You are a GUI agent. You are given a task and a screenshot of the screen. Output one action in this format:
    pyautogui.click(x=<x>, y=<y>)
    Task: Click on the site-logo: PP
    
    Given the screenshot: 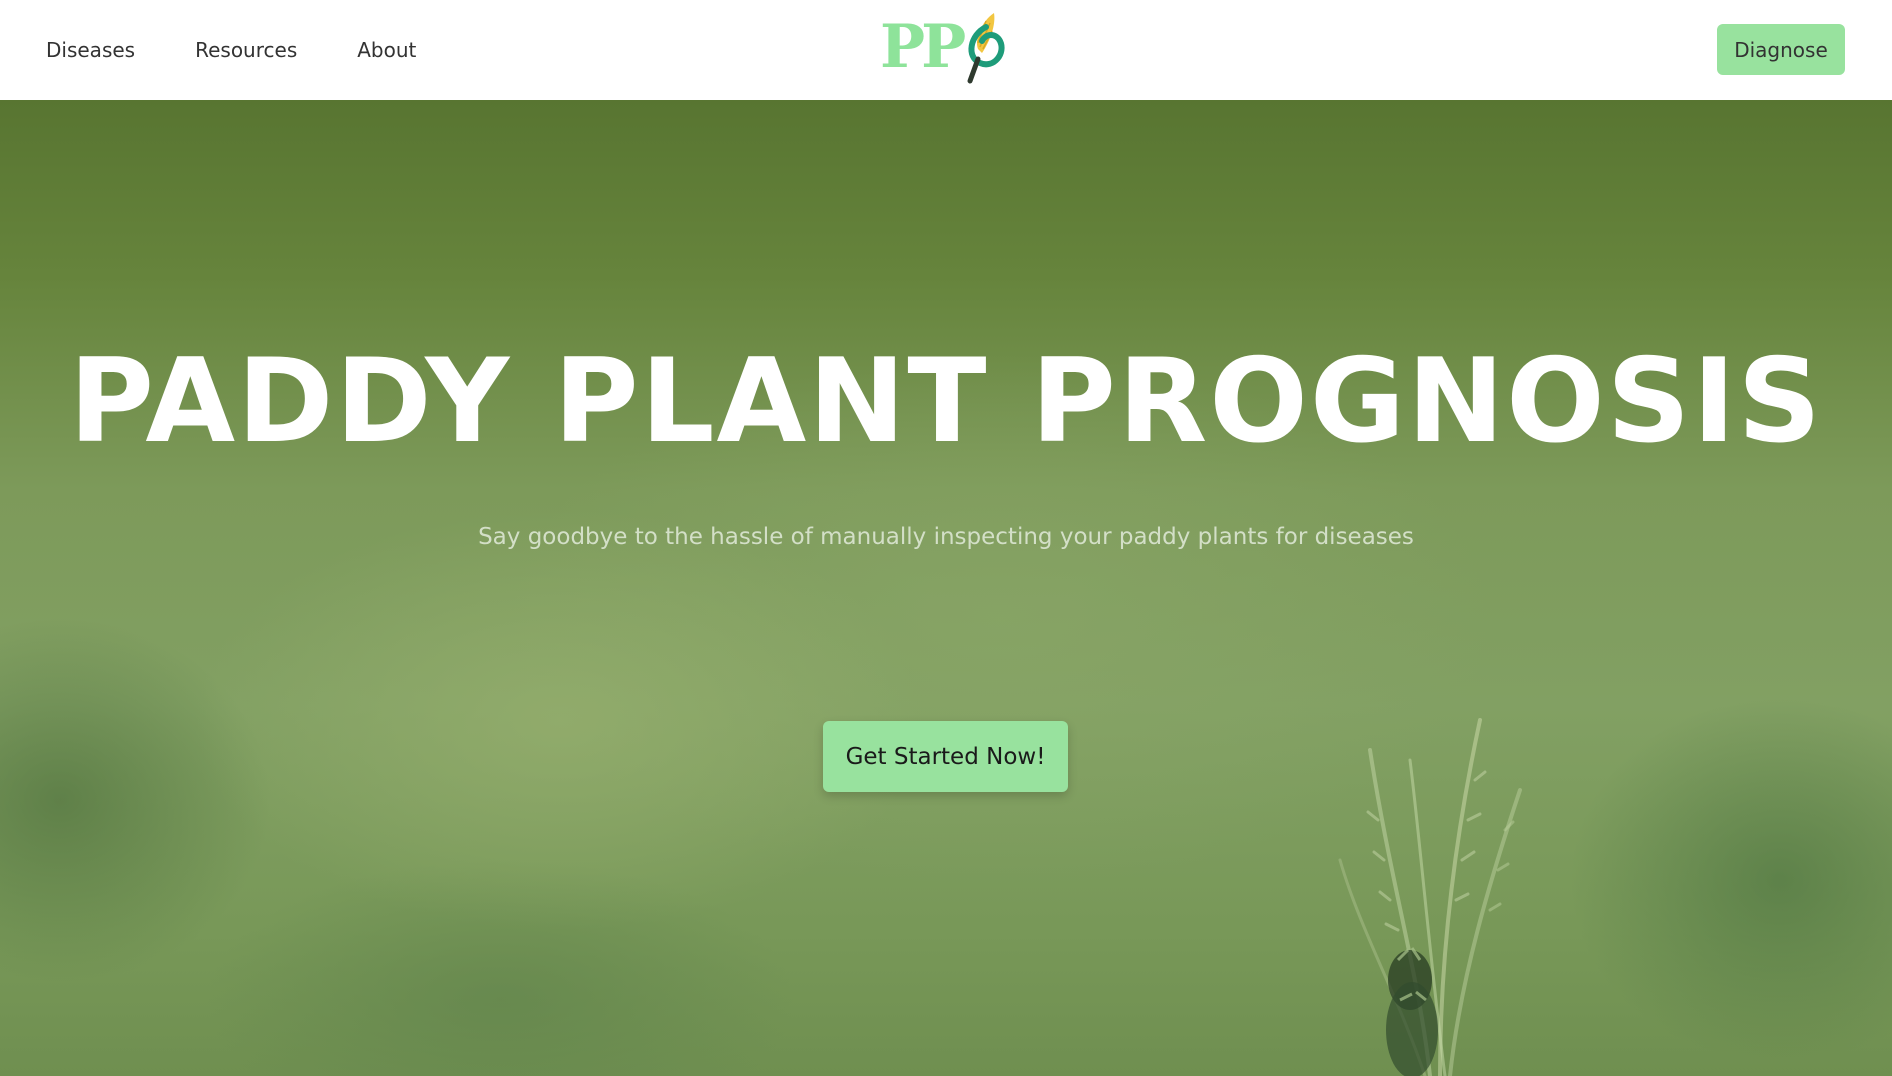 What is the action you would take?
    pyautogui.click(x=955, y=47)
    